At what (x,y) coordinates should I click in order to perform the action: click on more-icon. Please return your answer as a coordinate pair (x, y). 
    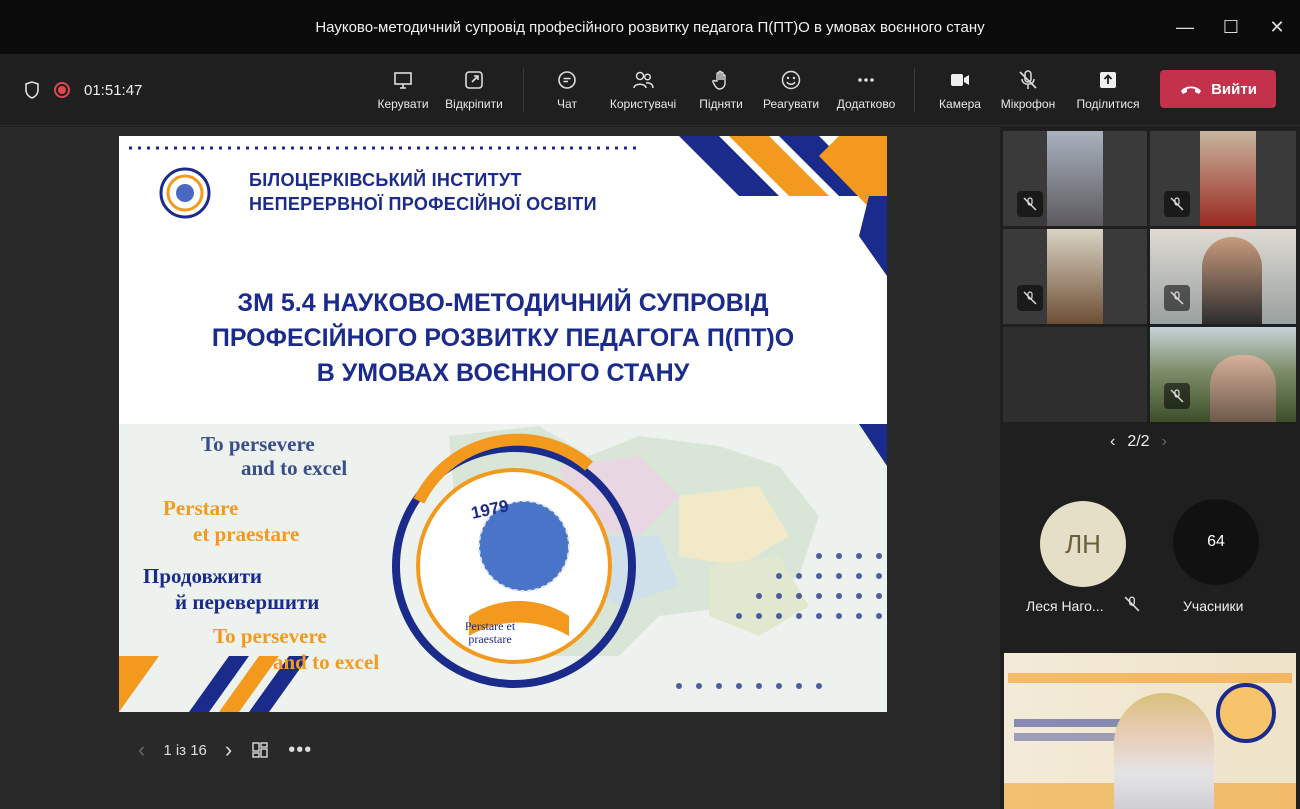
    Looking at the image, I should click on (866, 80).